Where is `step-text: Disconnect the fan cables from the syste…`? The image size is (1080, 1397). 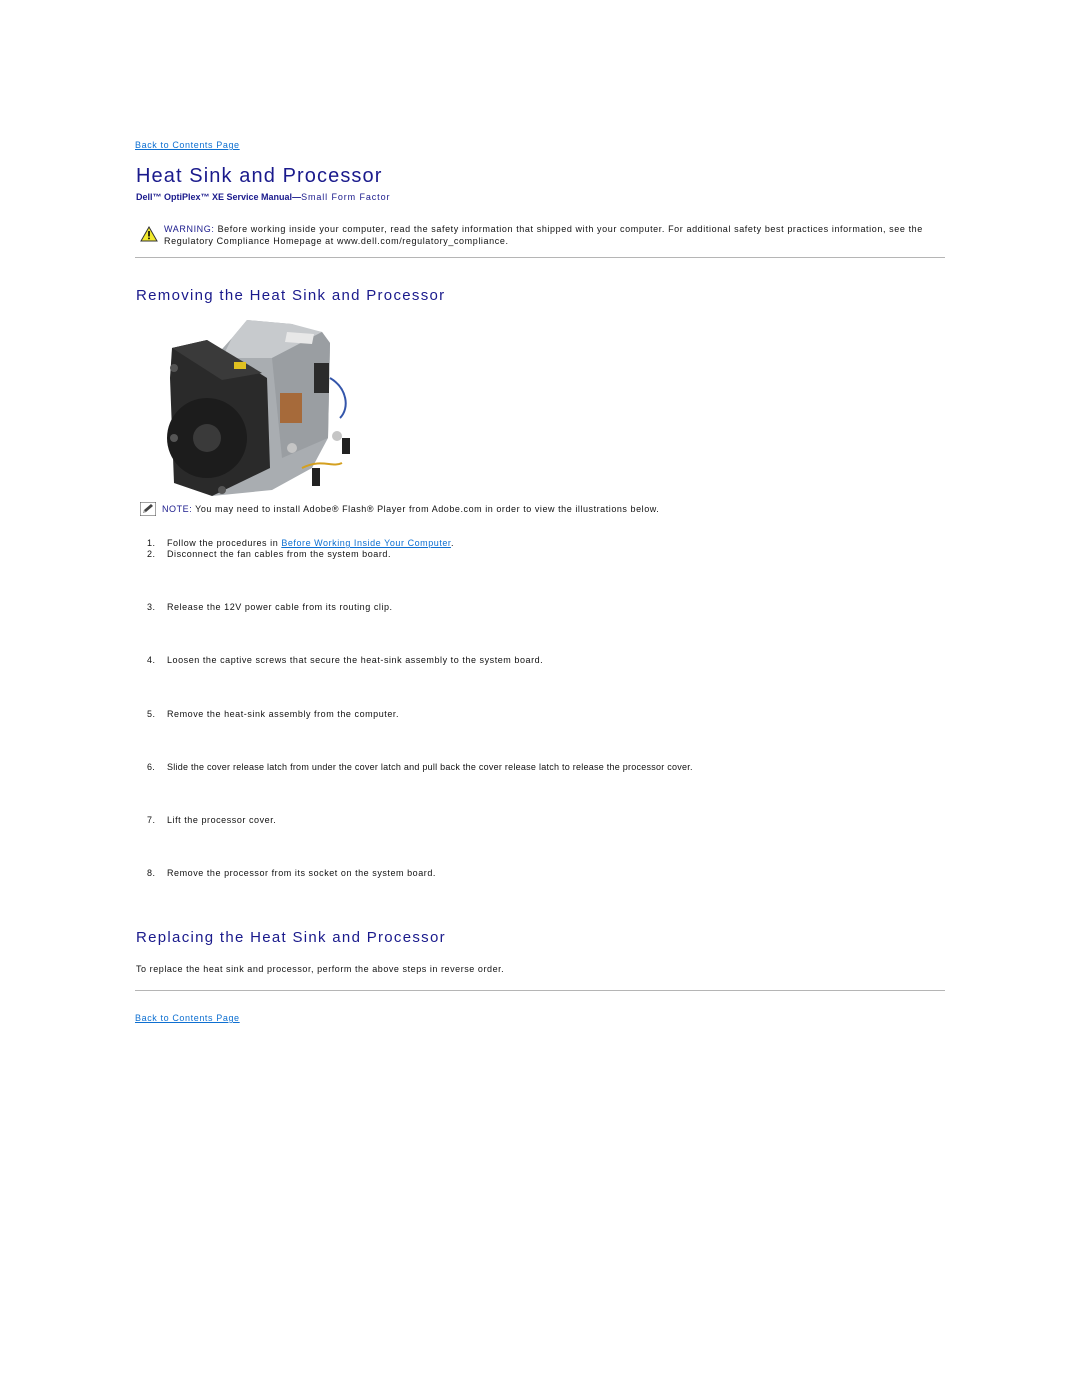 step-text: Disconnect the fan cables from the syste… is located at coordinates (279, 554).